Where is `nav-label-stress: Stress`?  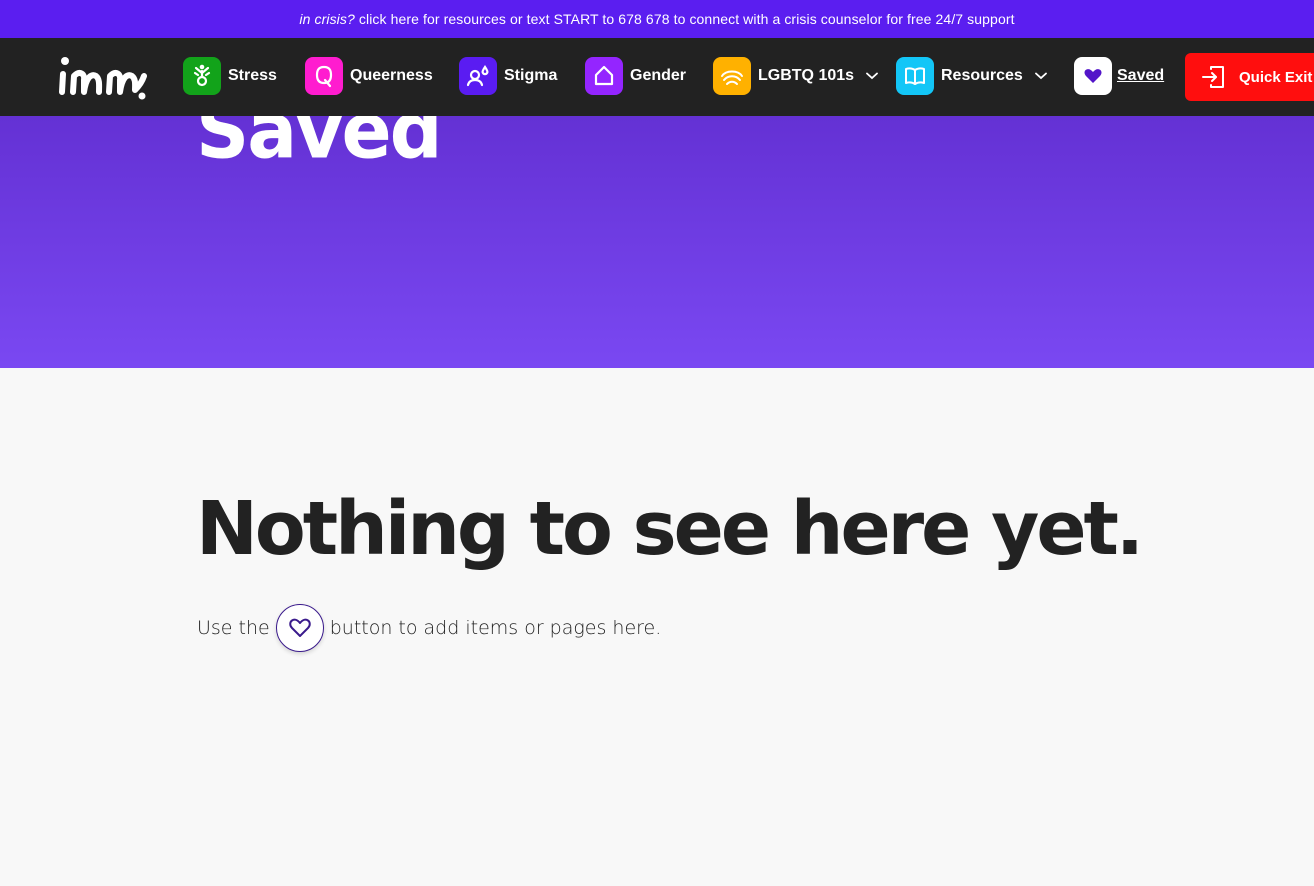
nav-label-stress: Stress is located at coordinates (252, 75).